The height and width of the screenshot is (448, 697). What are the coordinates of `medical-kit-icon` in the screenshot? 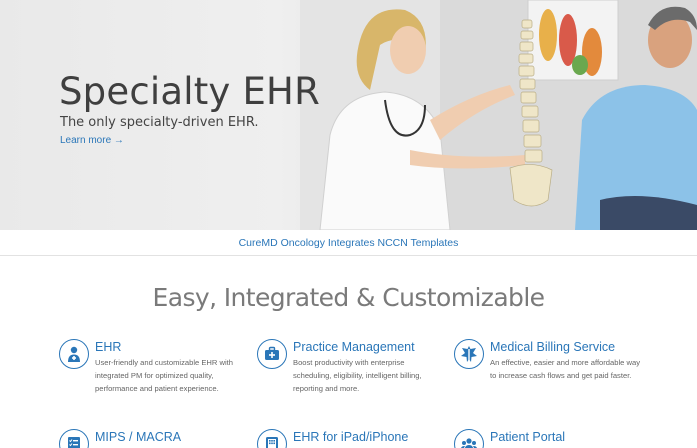 It's located at (272, 354).